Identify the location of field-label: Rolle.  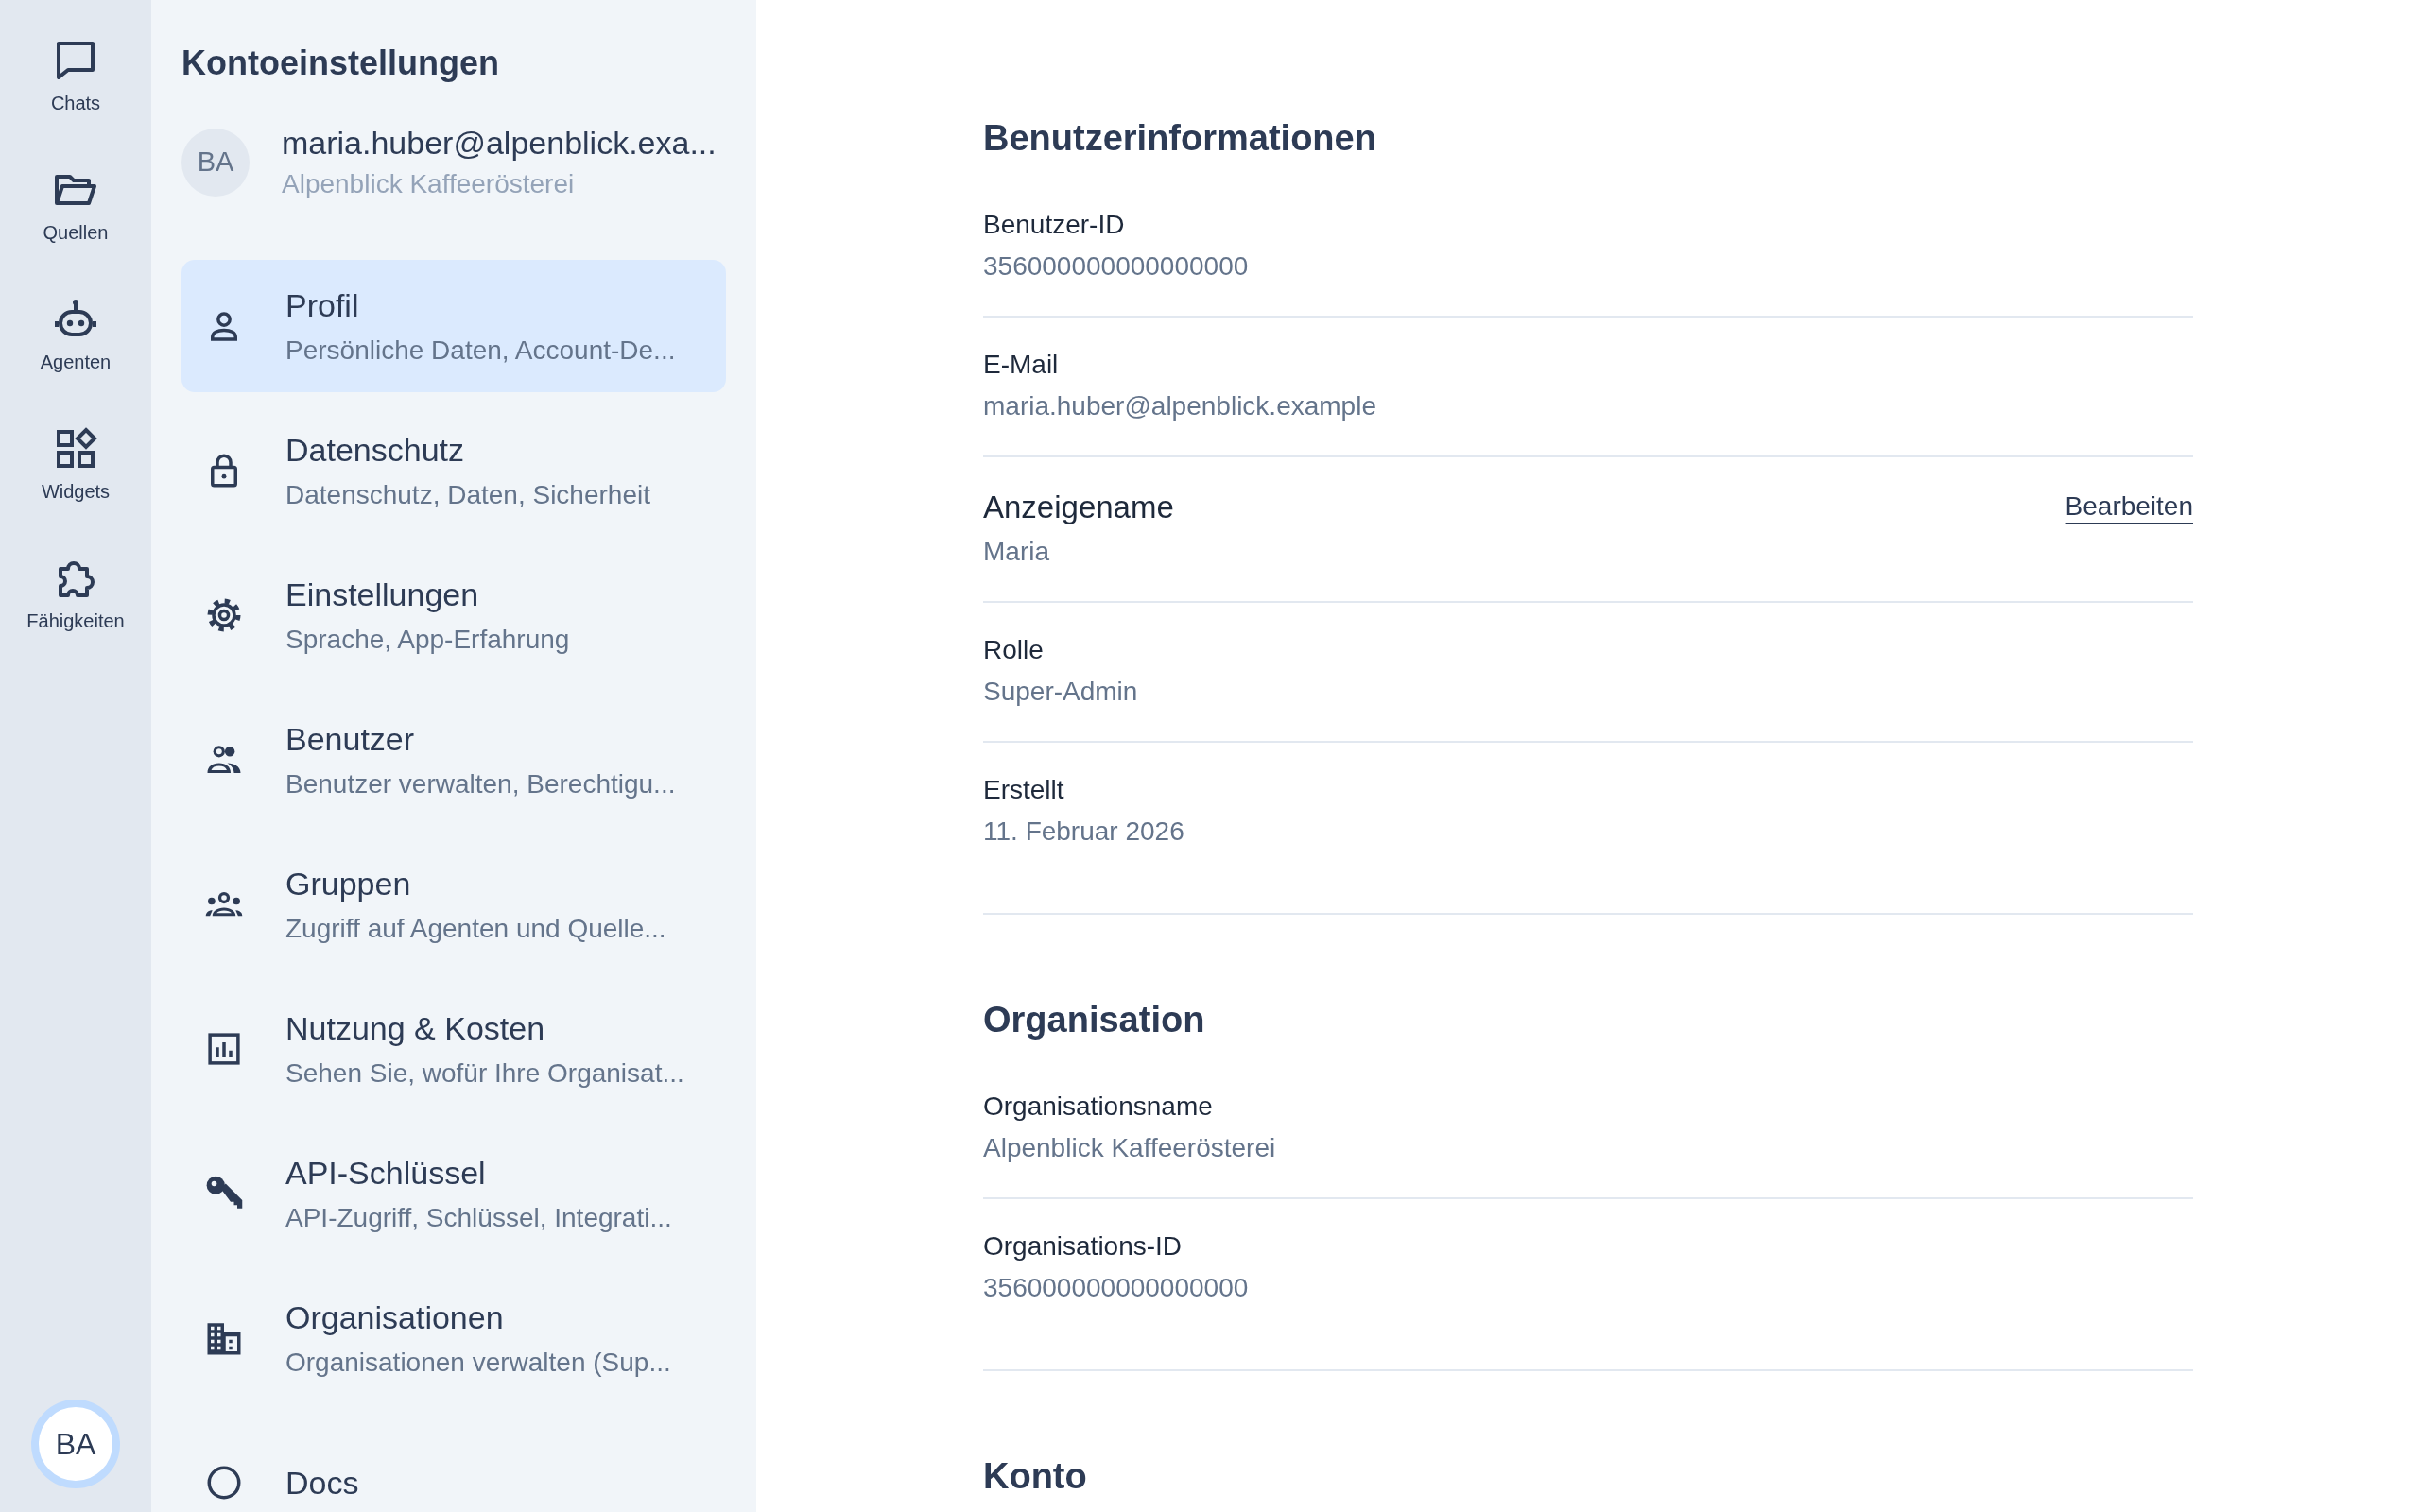
(1014, 650).